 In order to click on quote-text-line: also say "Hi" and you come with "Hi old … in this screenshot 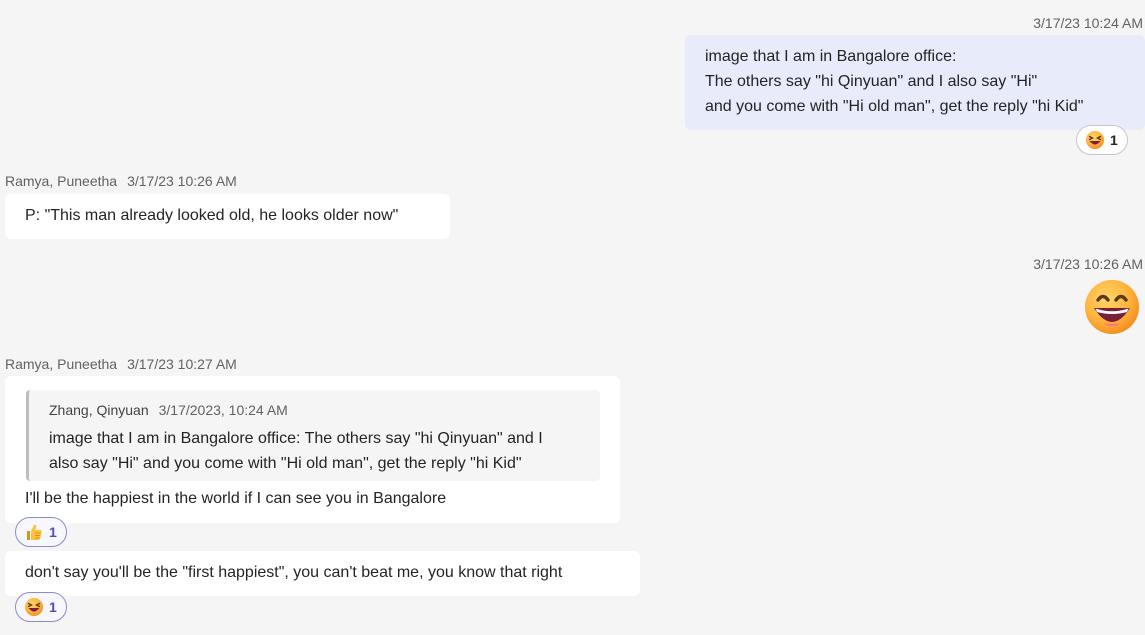, I will do `click(285, 463)`.